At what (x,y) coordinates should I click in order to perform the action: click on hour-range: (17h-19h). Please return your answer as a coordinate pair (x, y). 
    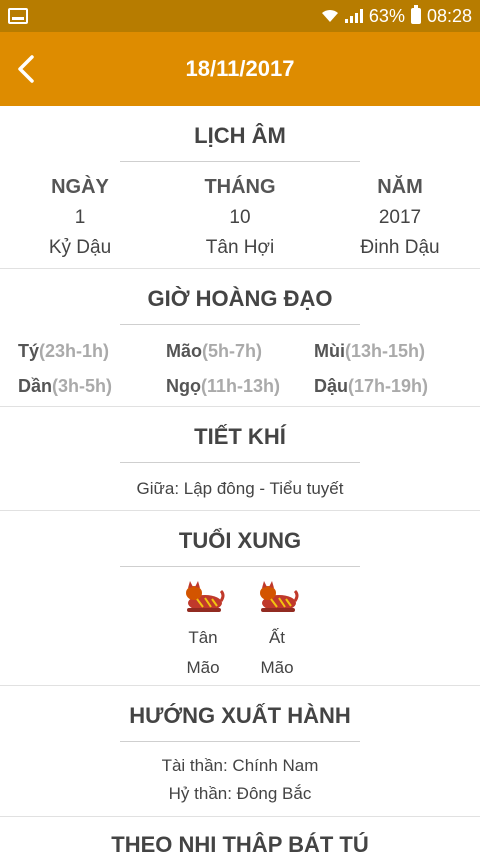
    Looking at the image, I should click on (388, 386).